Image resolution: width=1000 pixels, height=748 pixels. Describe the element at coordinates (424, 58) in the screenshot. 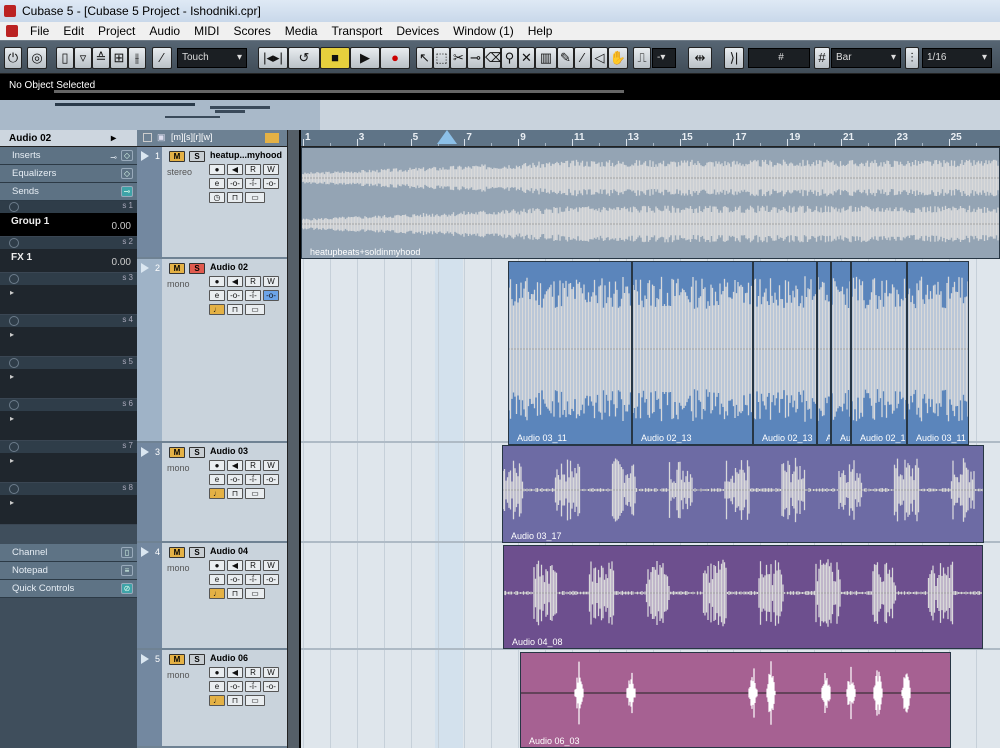

I see `object-selection-tool-icon: ↖` at that location.